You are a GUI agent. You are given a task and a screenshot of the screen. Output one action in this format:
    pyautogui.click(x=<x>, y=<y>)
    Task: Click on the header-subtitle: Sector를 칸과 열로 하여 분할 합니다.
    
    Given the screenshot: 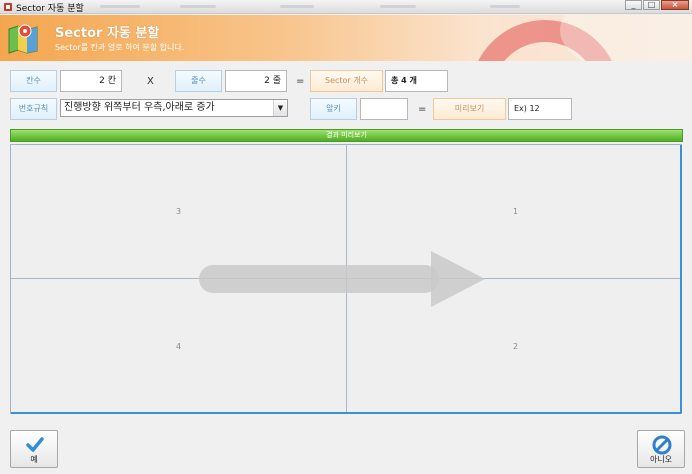 What is the action you would take?
    pyautogui.click(x=120, y=47)
    